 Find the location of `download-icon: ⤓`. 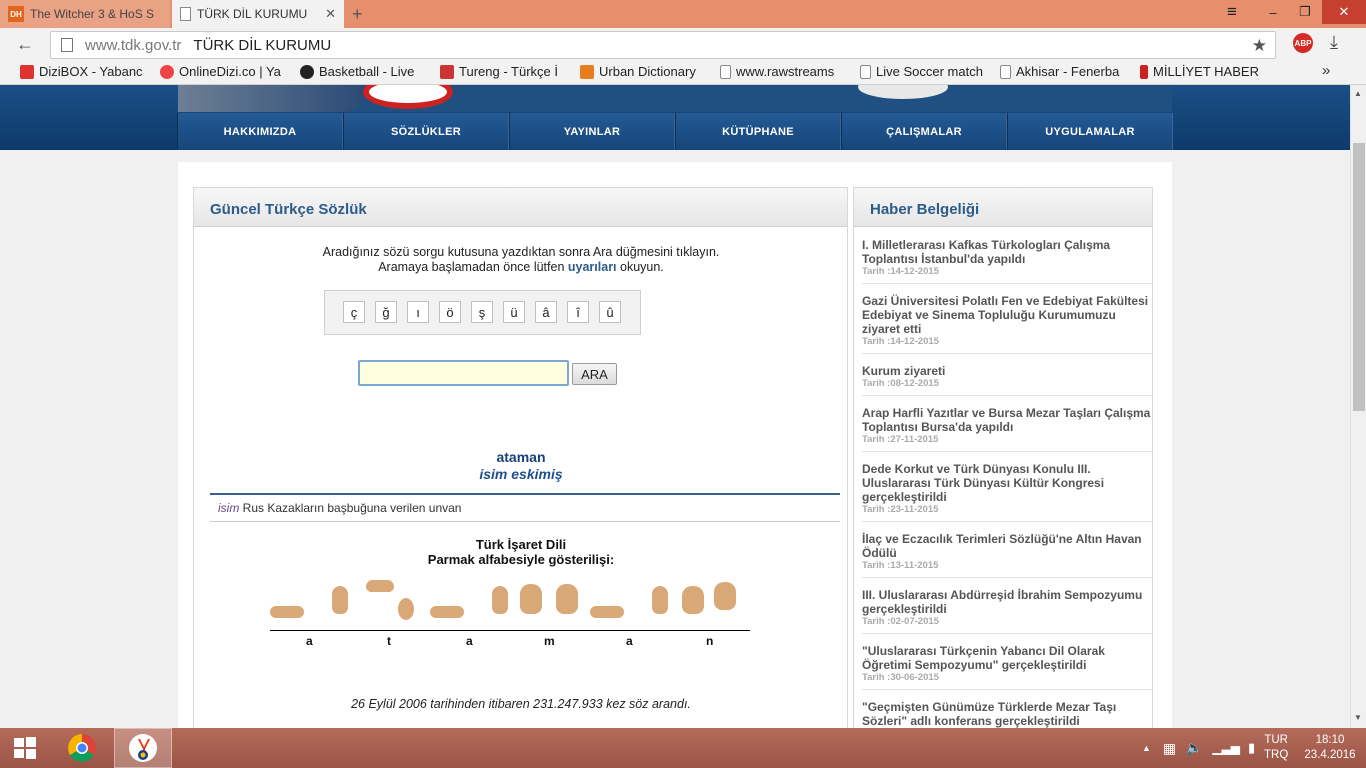

download-icon: ⤓ is located at coordinates (1334, 42).